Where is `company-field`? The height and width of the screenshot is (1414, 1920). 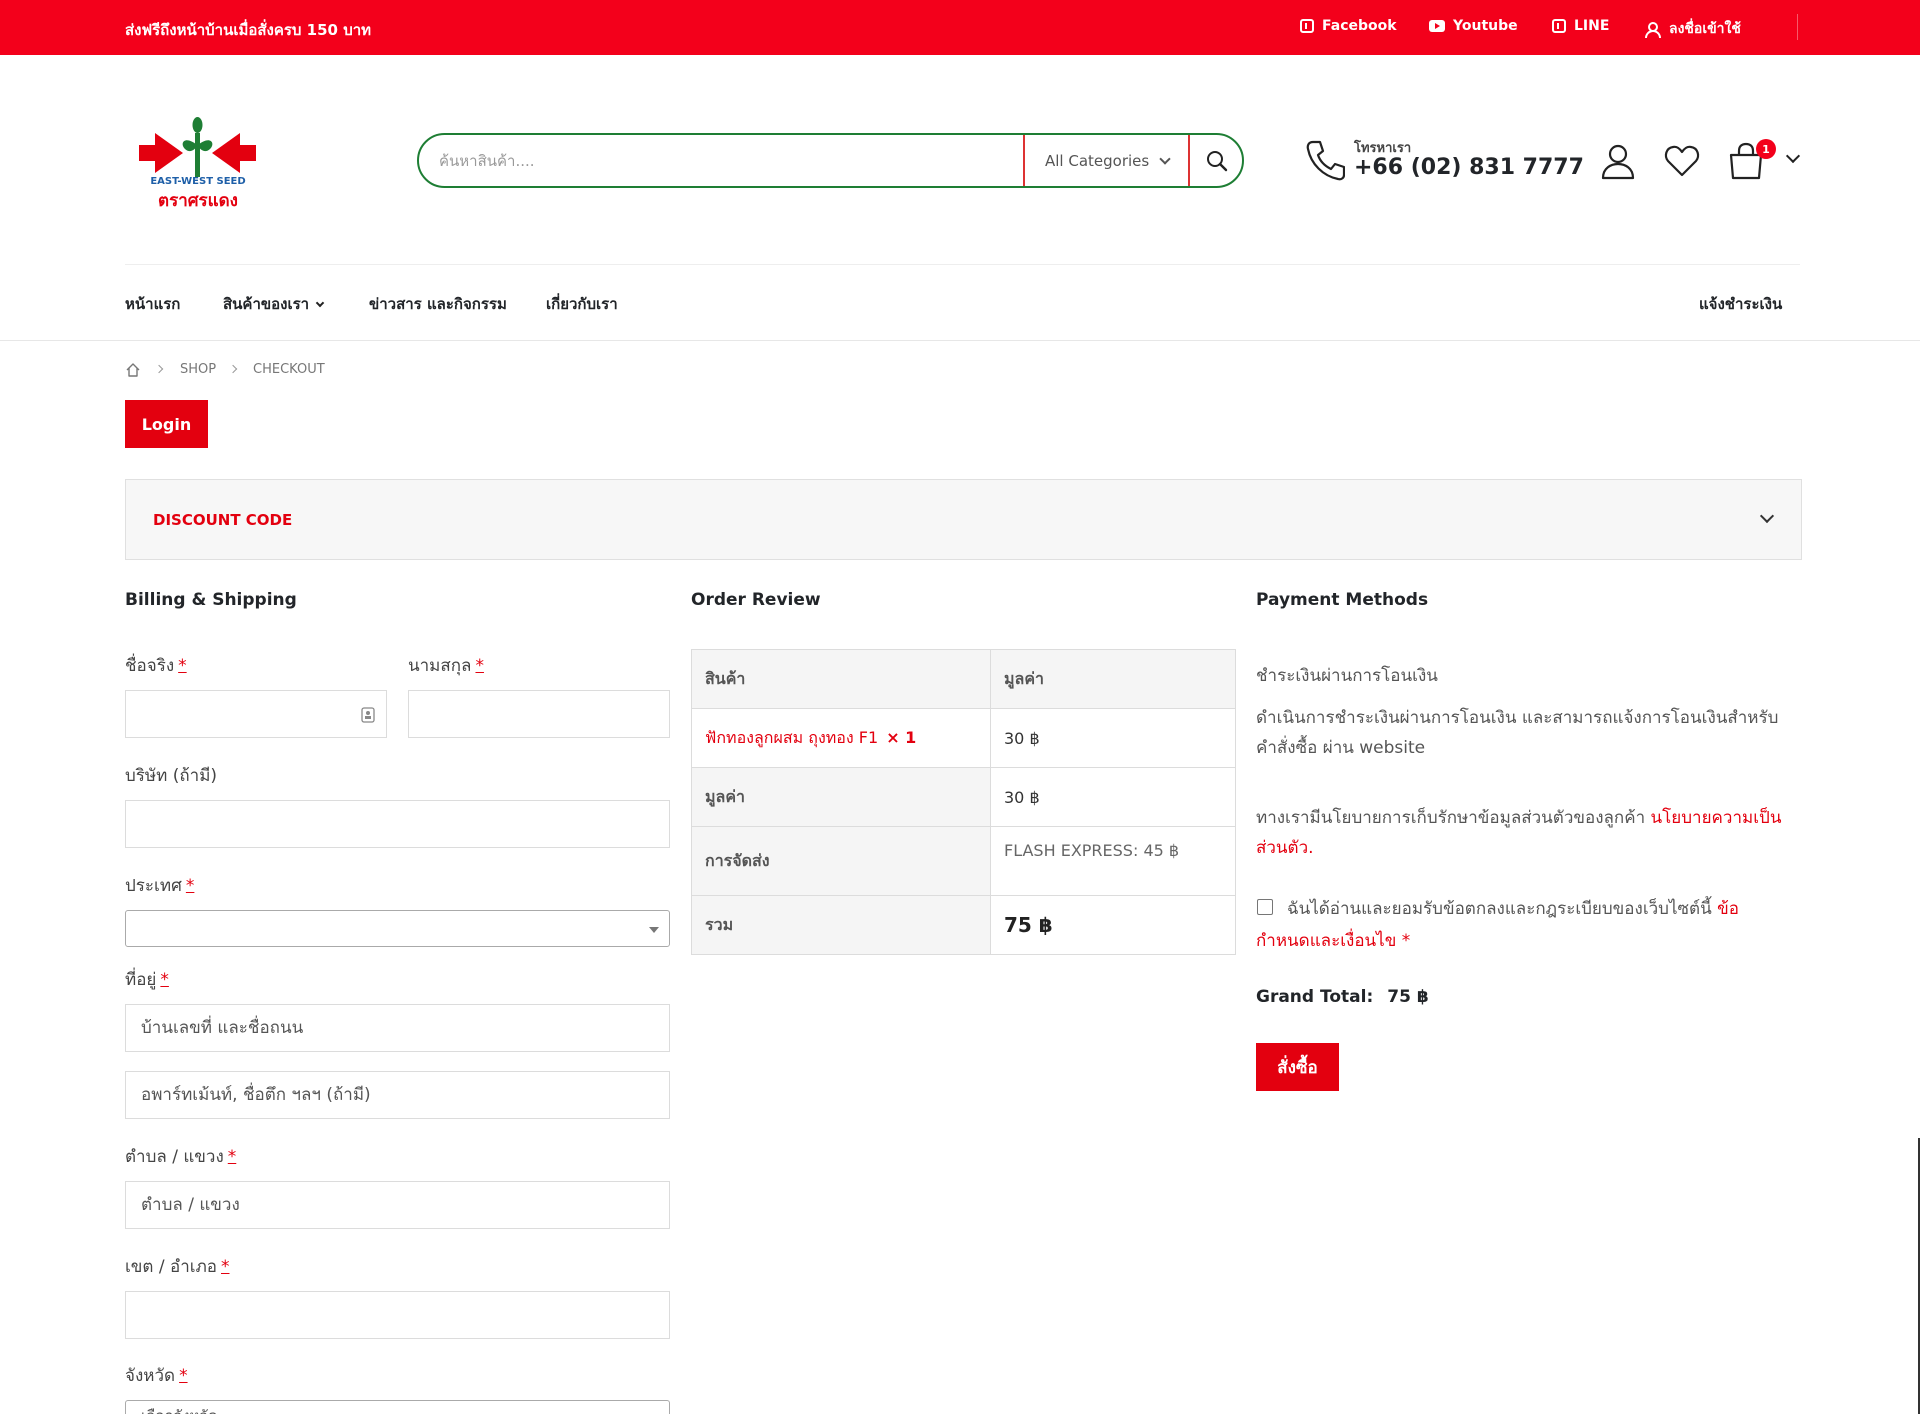
company-field is located at coordinates (397, 824).